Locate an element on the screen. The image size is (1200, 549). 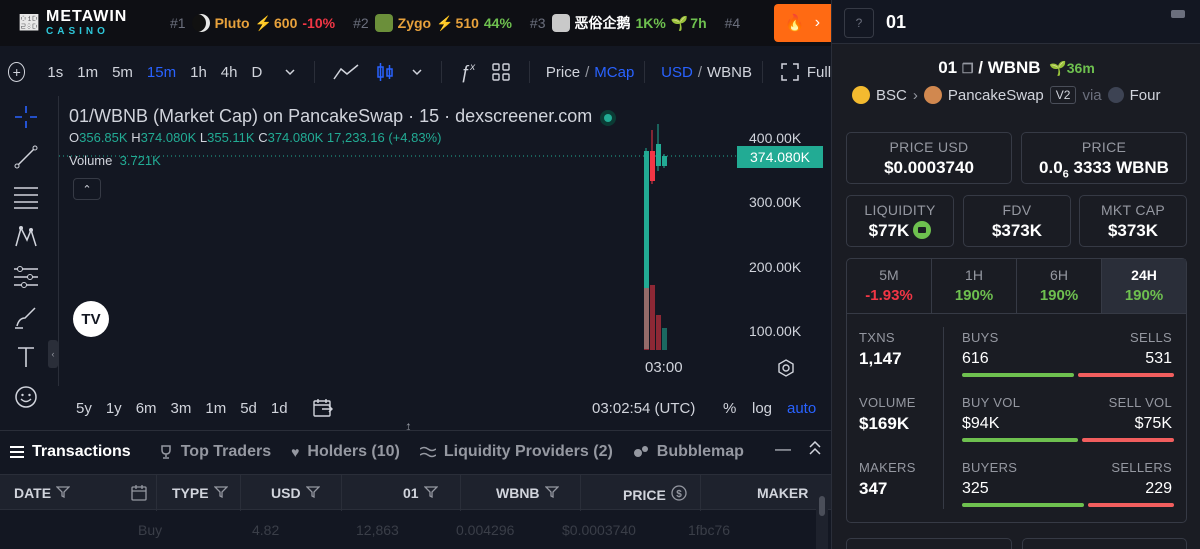
collapse-toolbar-button: ‹ is located at coordinates (53, 354).